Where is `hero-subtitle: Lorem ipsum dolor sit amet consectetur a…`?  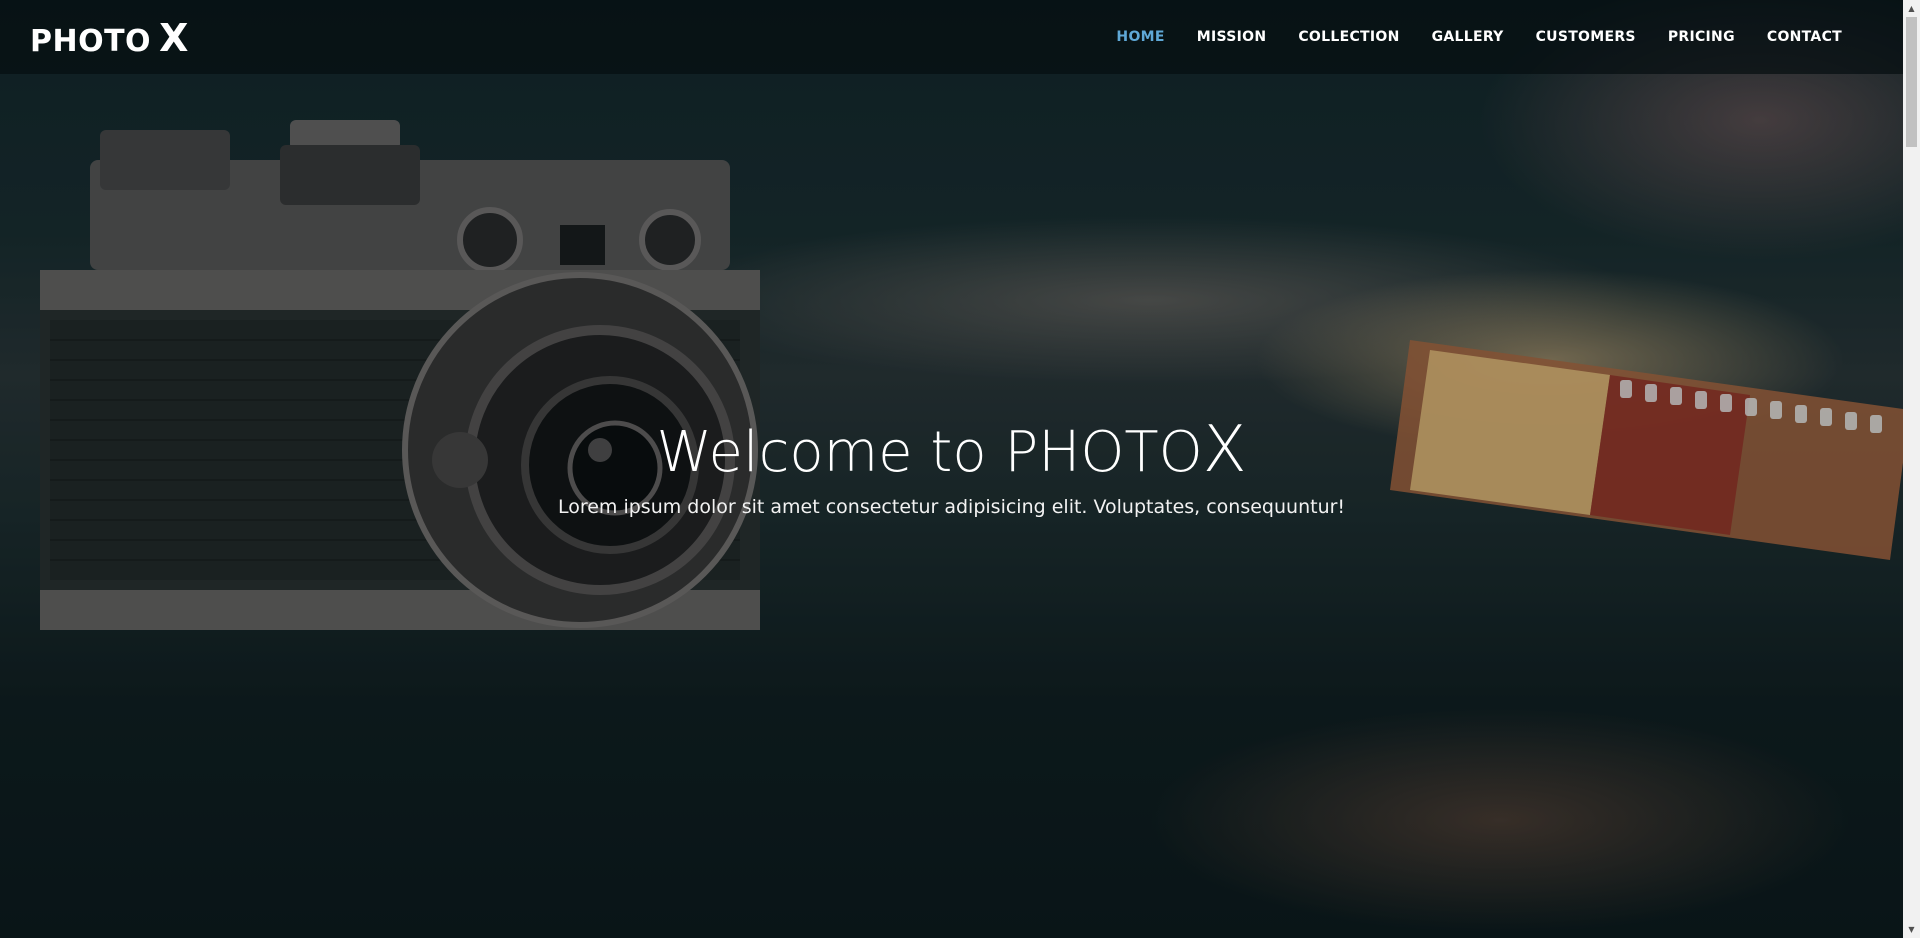 hero-subtitle: Lorem ipsum dolor sit amet consectetur a… is located at coordinates (951, 507).